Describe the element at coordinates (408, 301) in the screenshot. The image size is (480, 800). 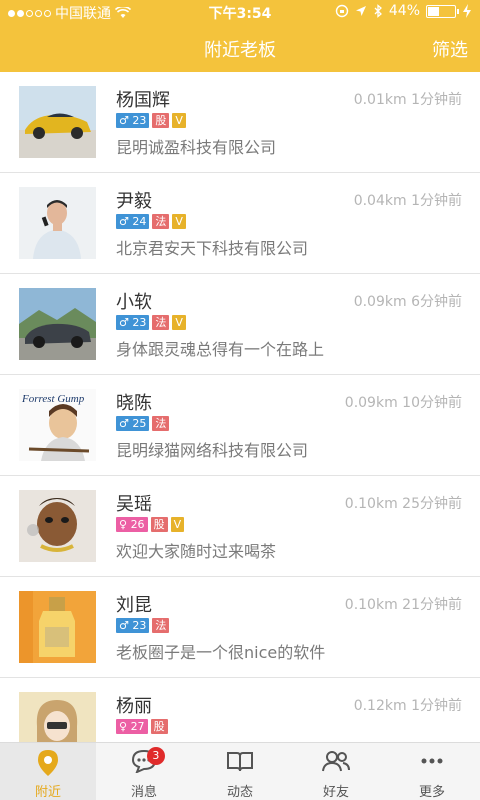
I see `distance-time: 0.09km 6分钟前` at that location.